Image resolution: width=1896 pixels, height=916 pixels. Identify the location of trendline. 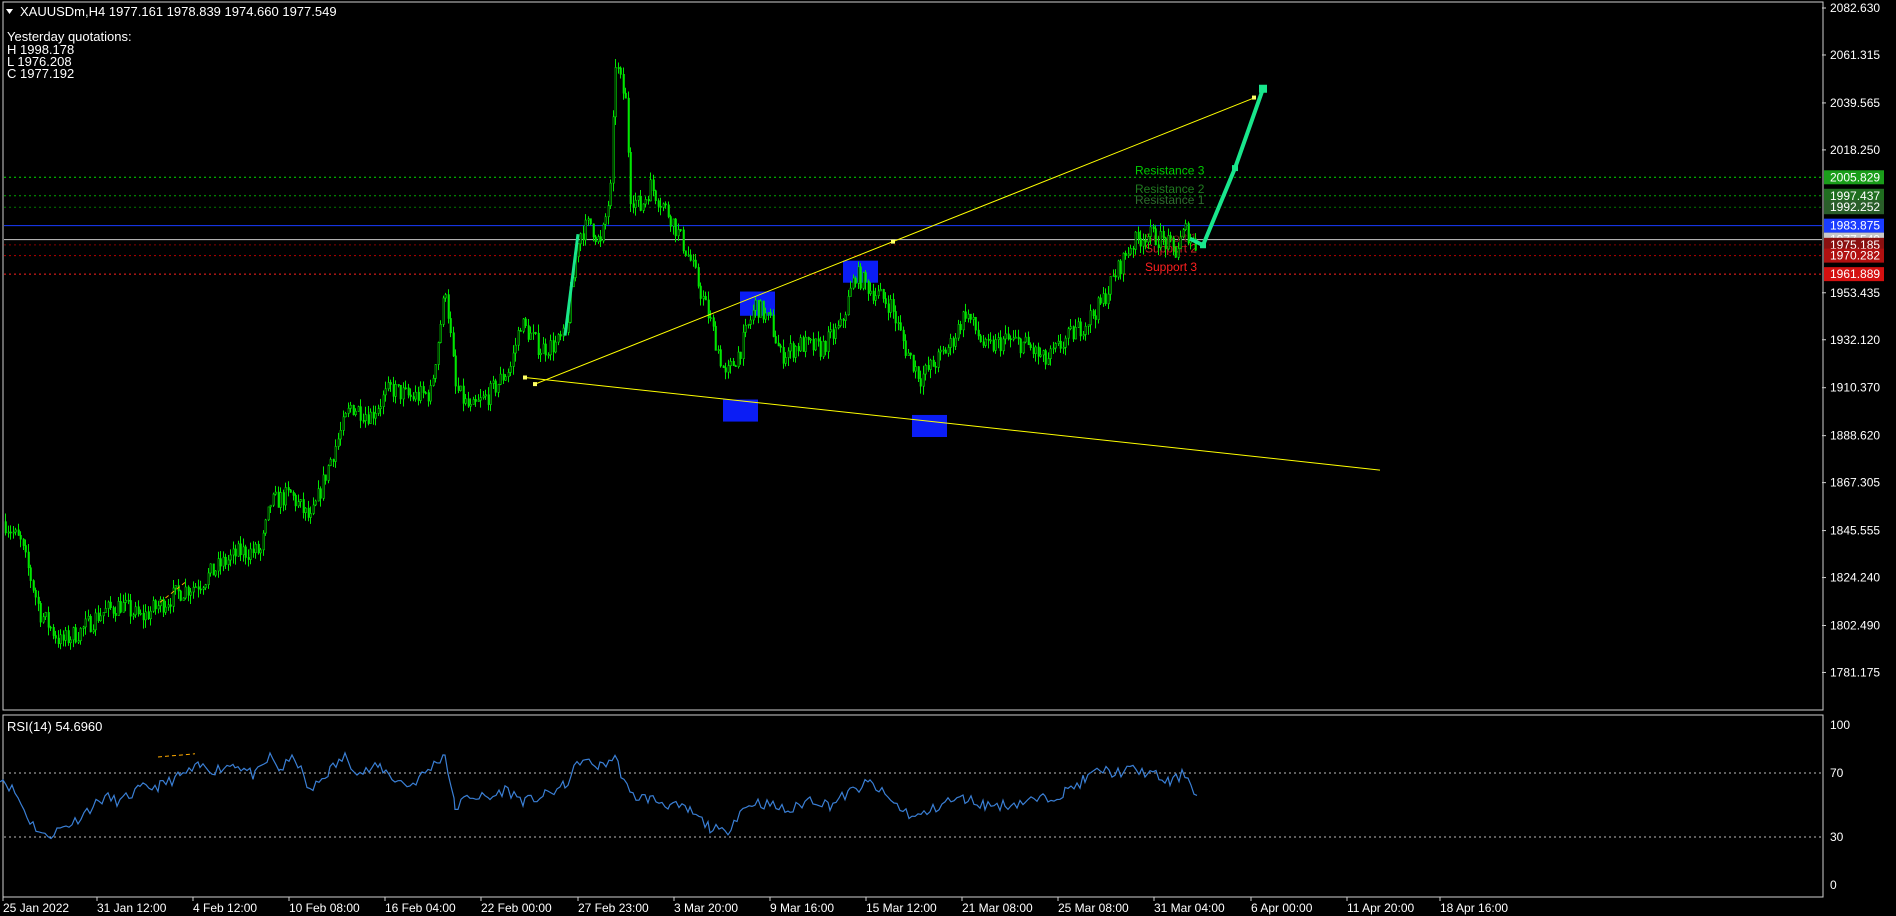
(952, 423).